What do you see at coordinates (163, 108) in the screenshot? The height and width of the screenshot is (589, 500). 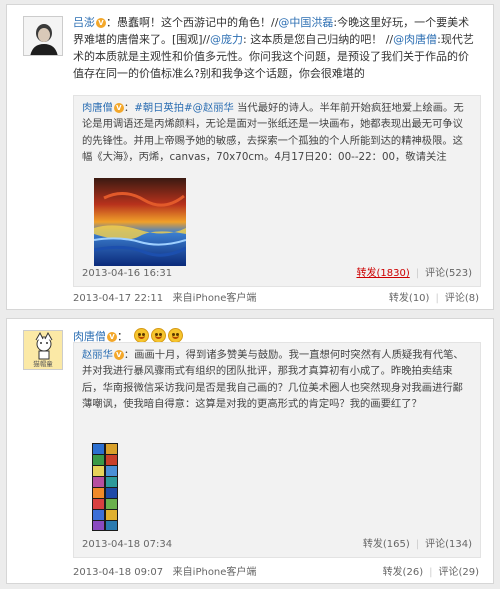 I see `hashtag-link: #朝日英拍#` at bounding box center [163, 108].